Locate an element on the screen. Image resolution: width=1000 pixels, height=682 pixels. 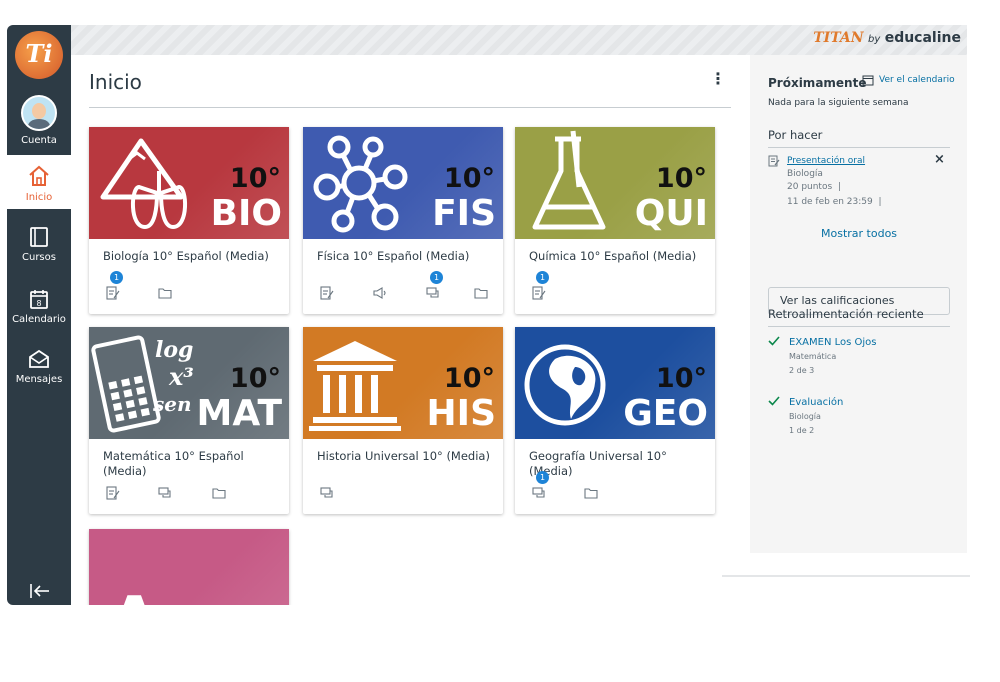
todo-item-title: Presentación oral is located at coordinates (826, 161).